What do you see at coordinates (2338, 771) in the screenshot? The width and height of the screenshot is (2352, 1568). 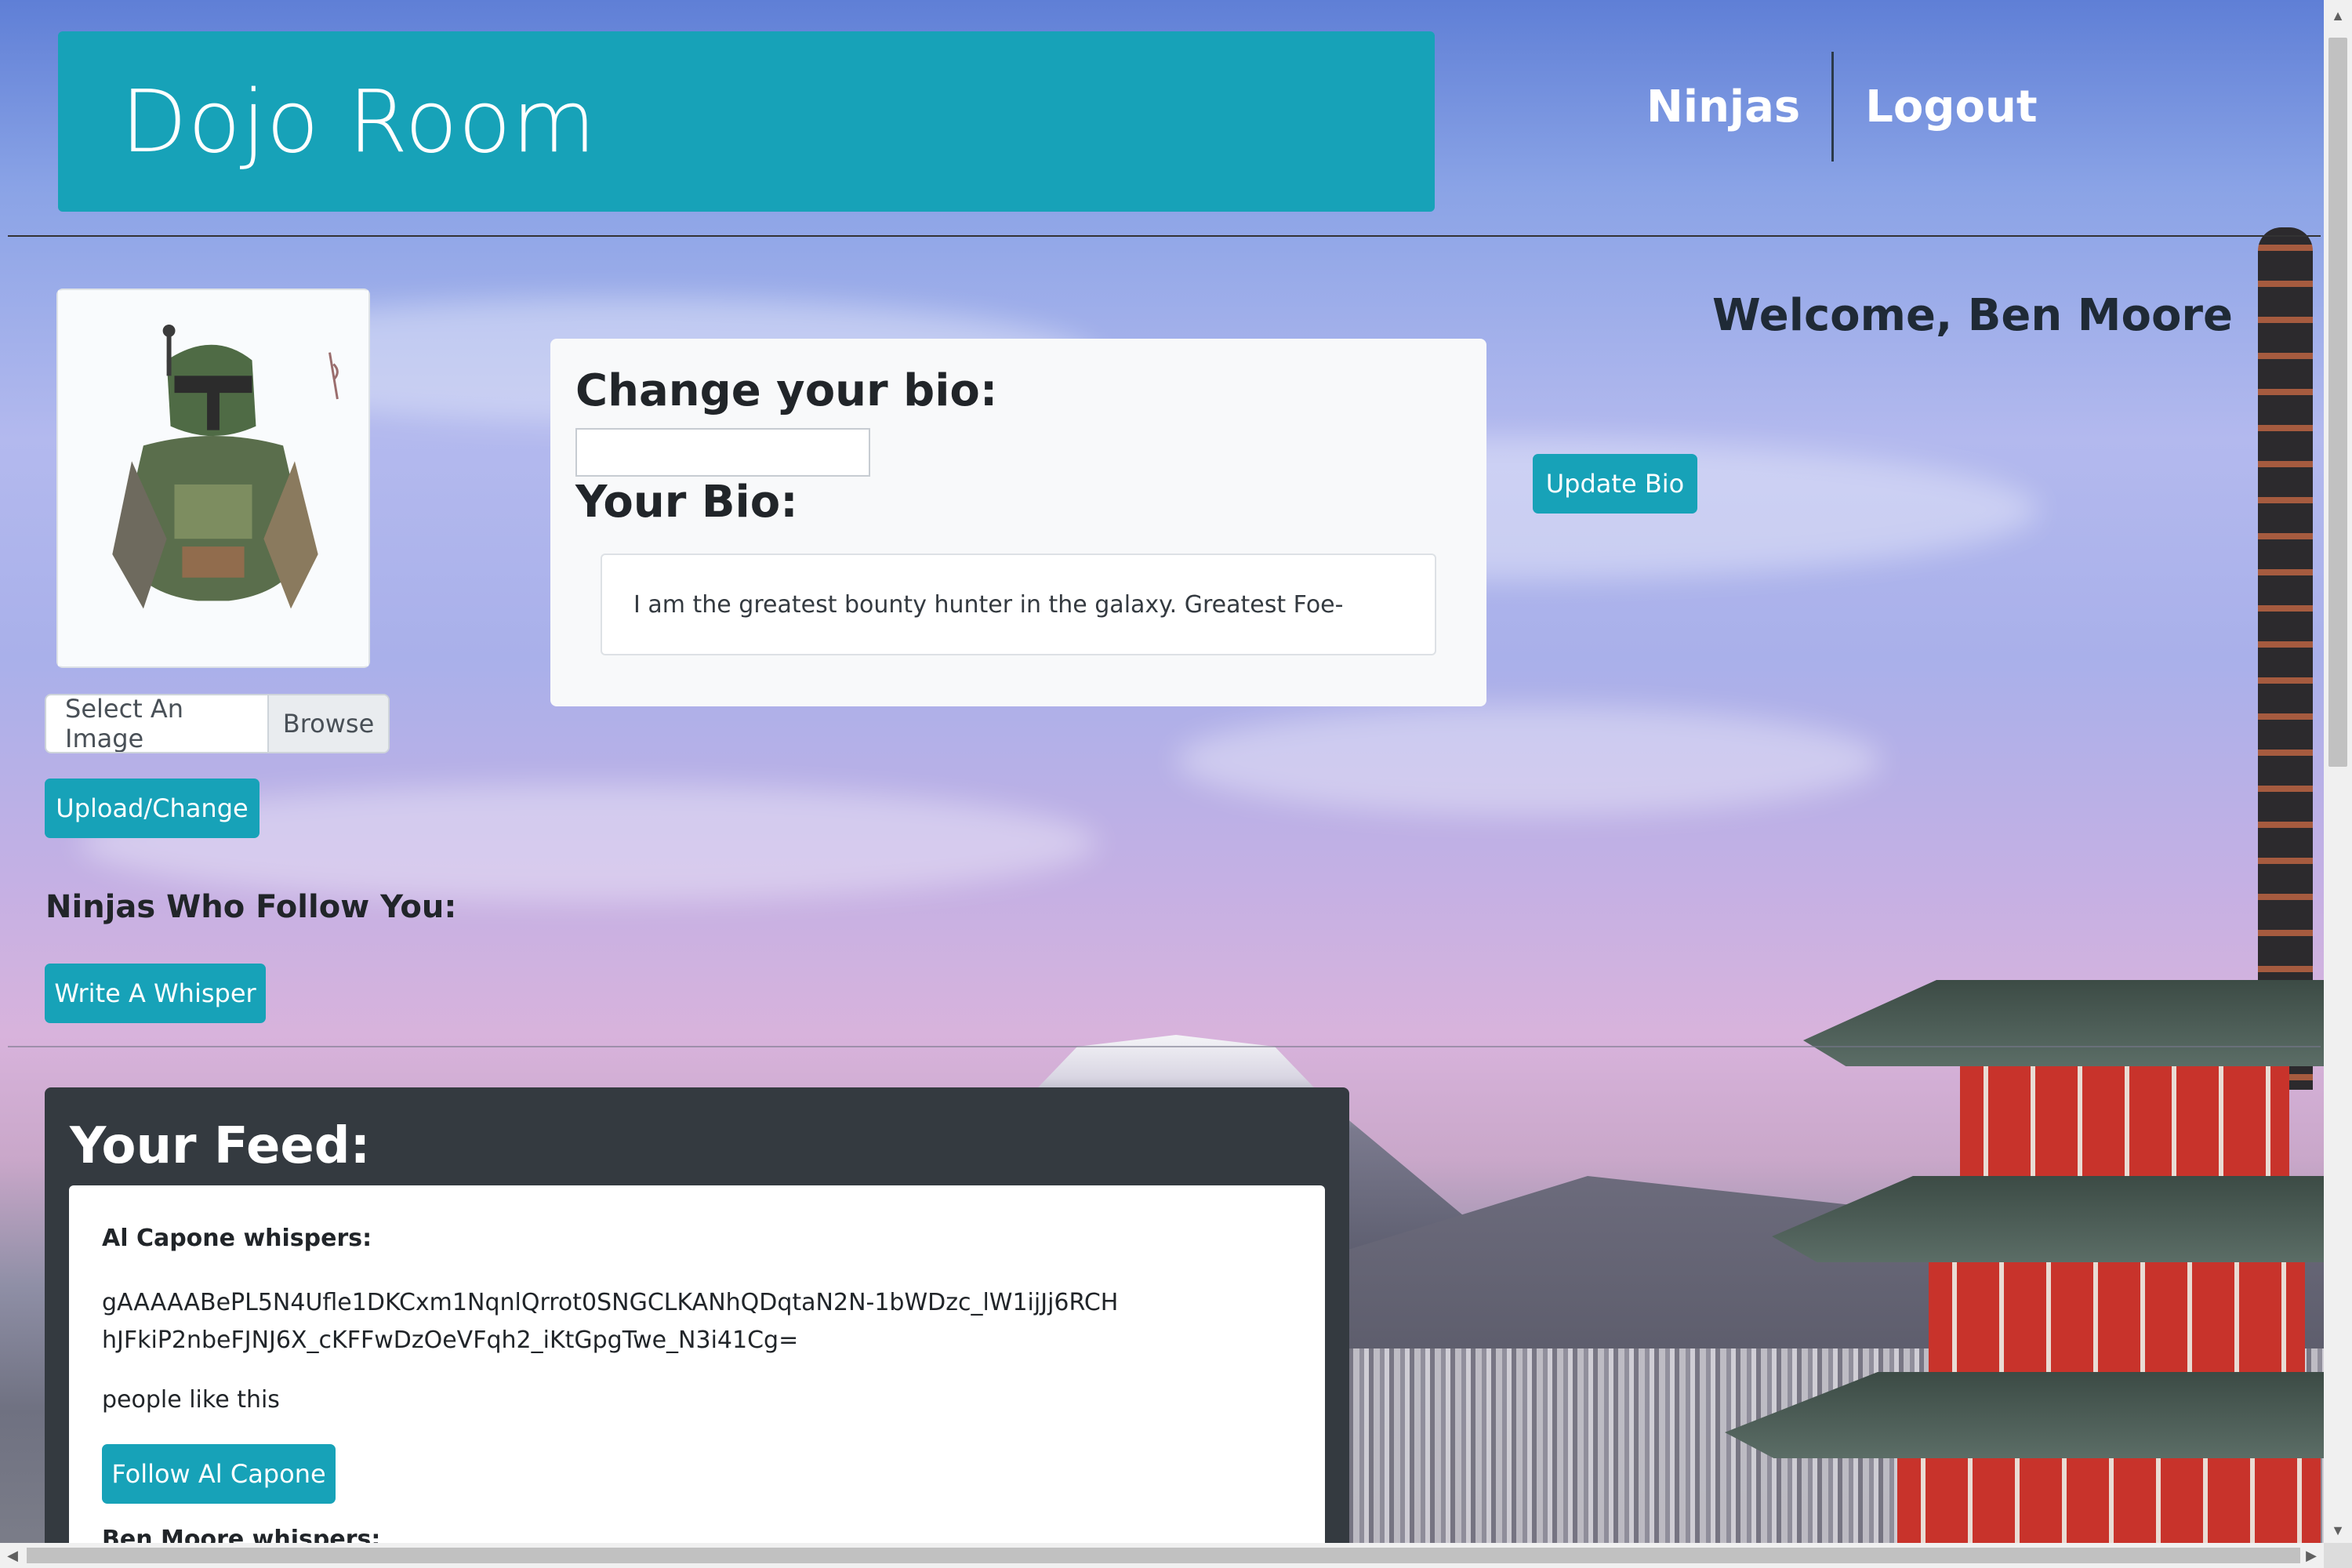 I see `vertical-scrollbar: ▲ ▼` at bounding box center [2338, 771].